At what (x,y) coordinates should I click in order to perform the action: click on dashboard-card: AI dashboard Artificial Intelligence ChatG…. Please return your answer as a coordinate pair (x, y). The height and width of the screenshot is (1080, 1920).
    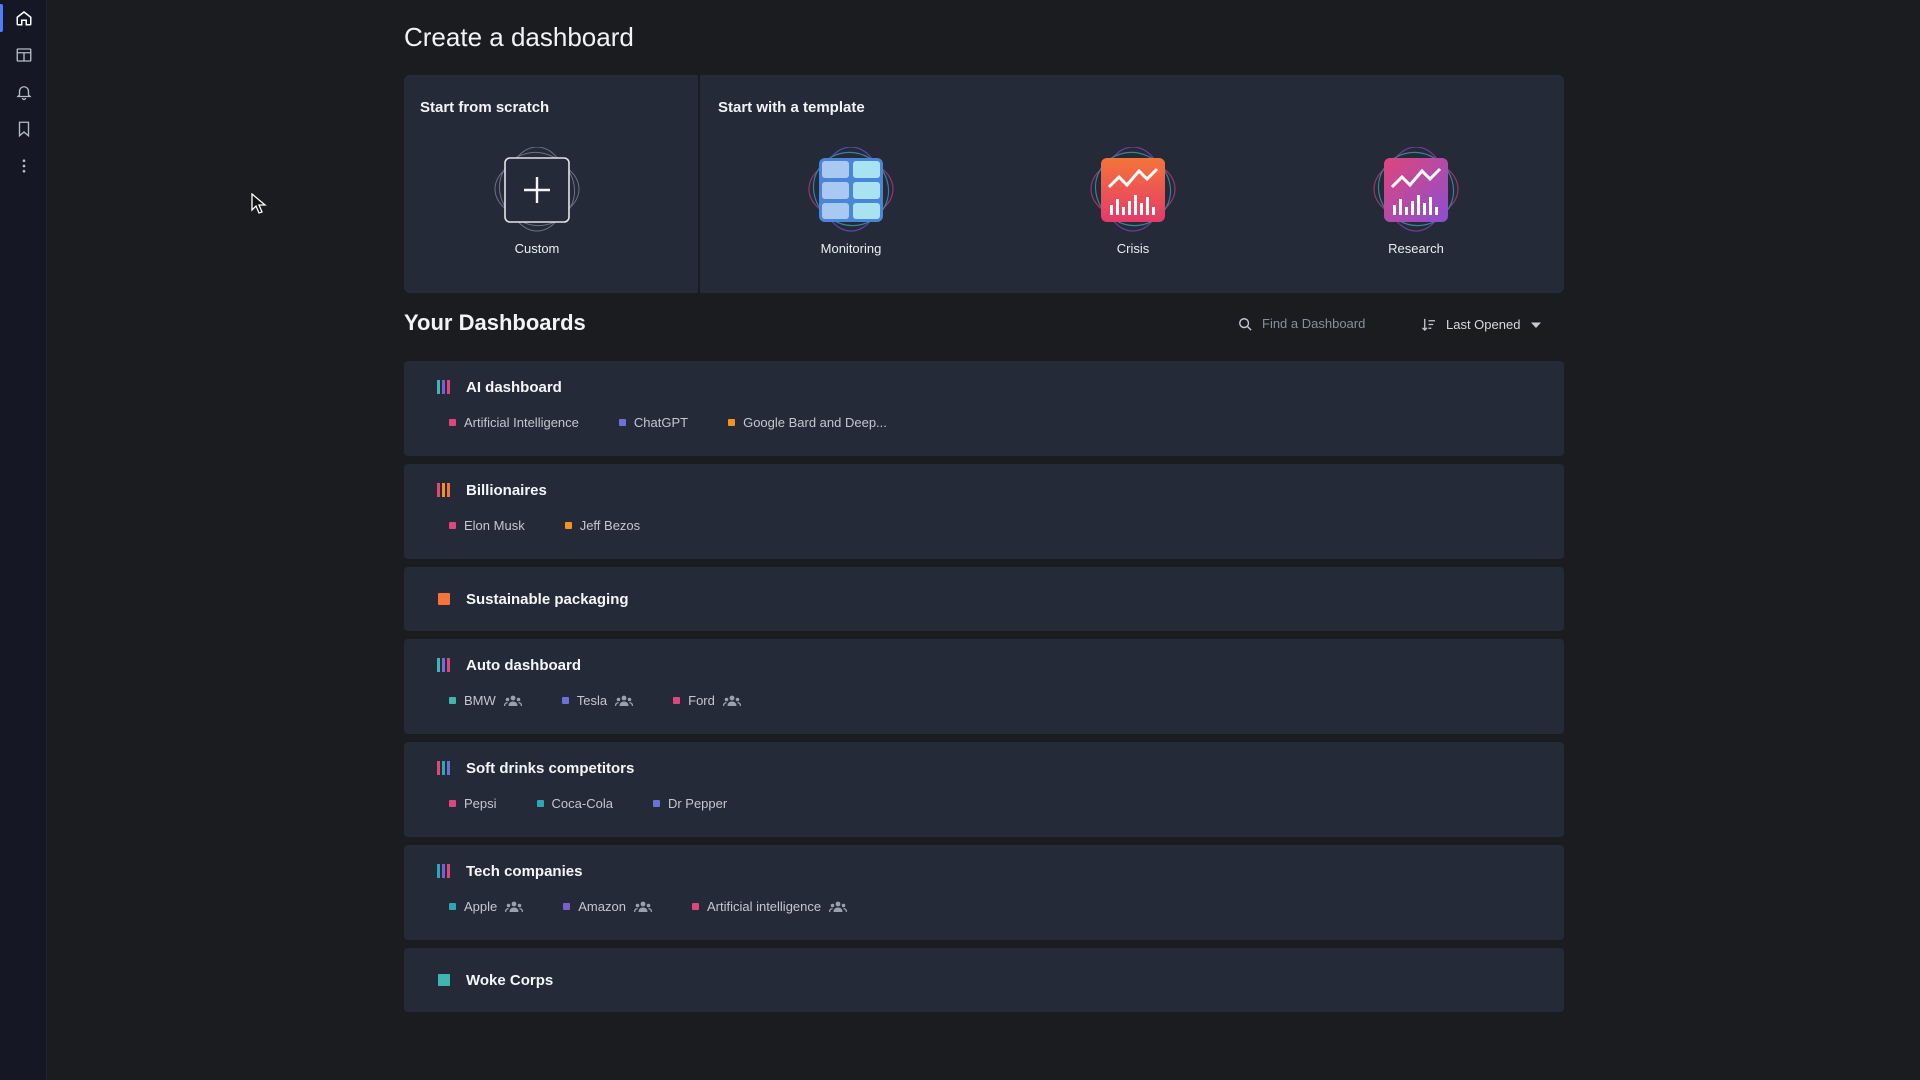
    Looking at the image, I should click on (984, 408).